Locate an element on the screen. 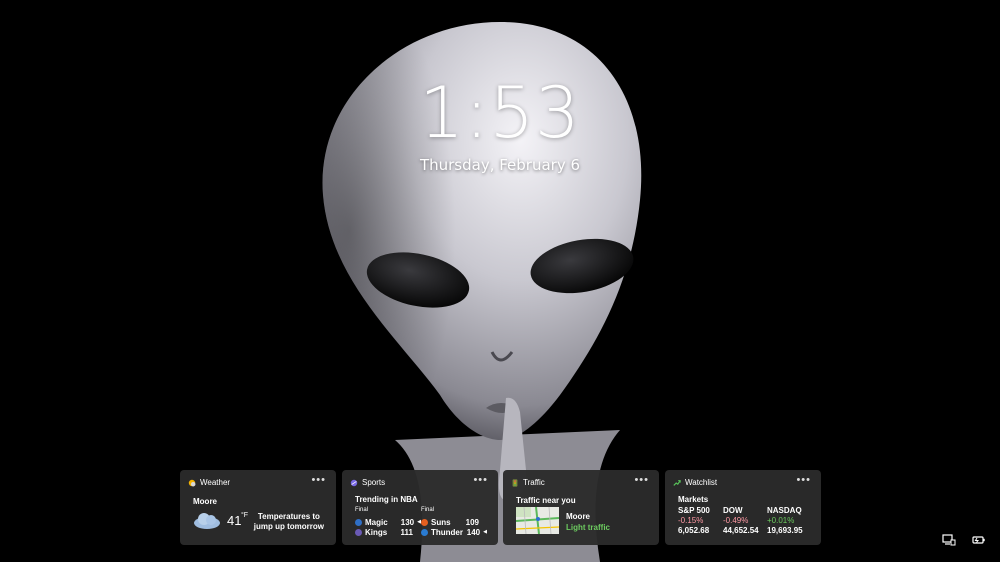  traffic-location: Moore is located at coordinates (578, 516).